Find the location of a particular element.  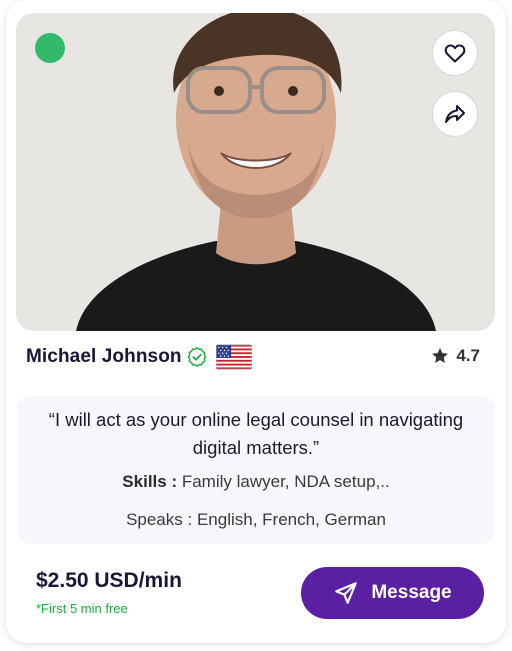

profile-name: Michael Johnson is located at coordinates (104, 356).